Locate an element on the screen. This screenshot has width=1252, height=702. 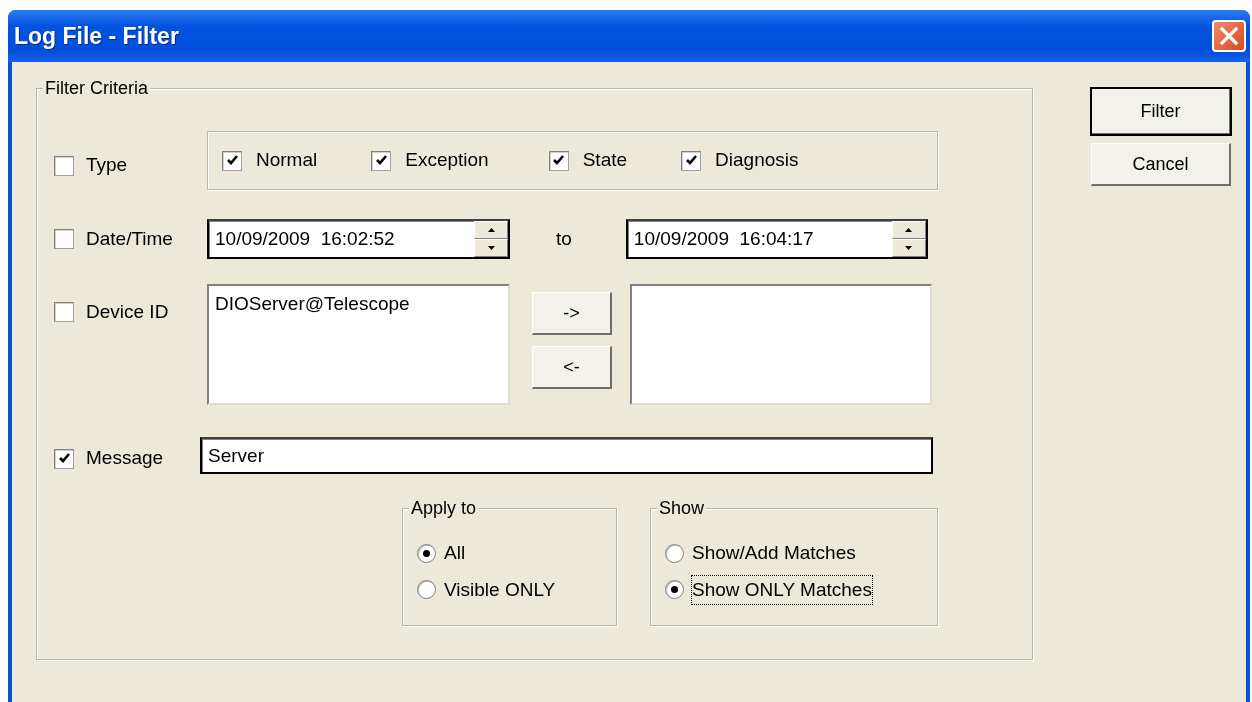
close-button is located at coordinates (1229, 36).